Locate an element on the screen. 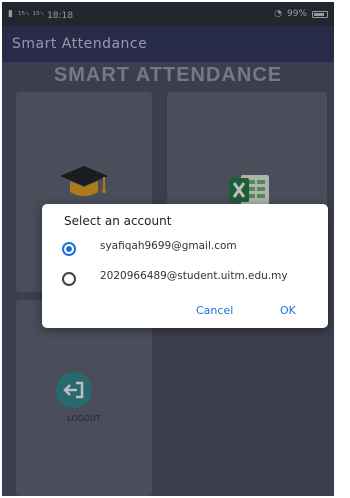 The width and height of the screenshot is (350, 498). ok-button: OK is located at coordinates (288, 310).